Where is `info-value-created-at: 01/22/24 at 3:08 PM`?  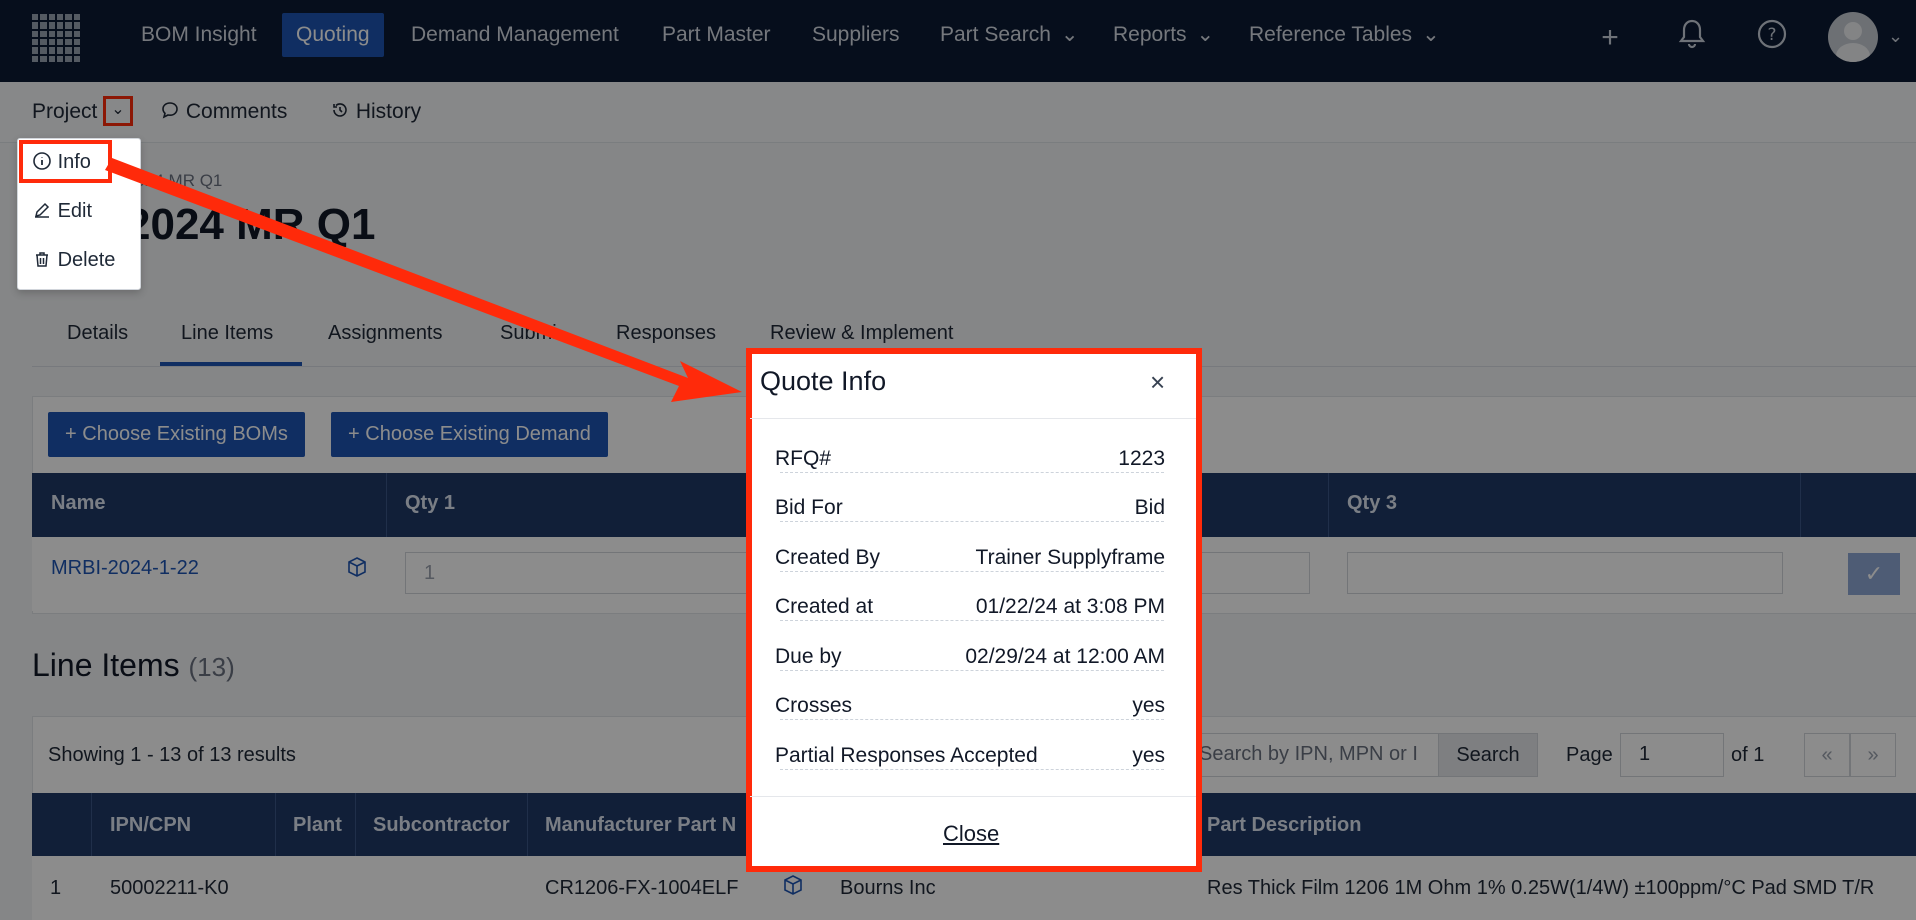
info-value-created-at: 01/22/24 at 3:08 PM is located at coordinates (1066, 607).